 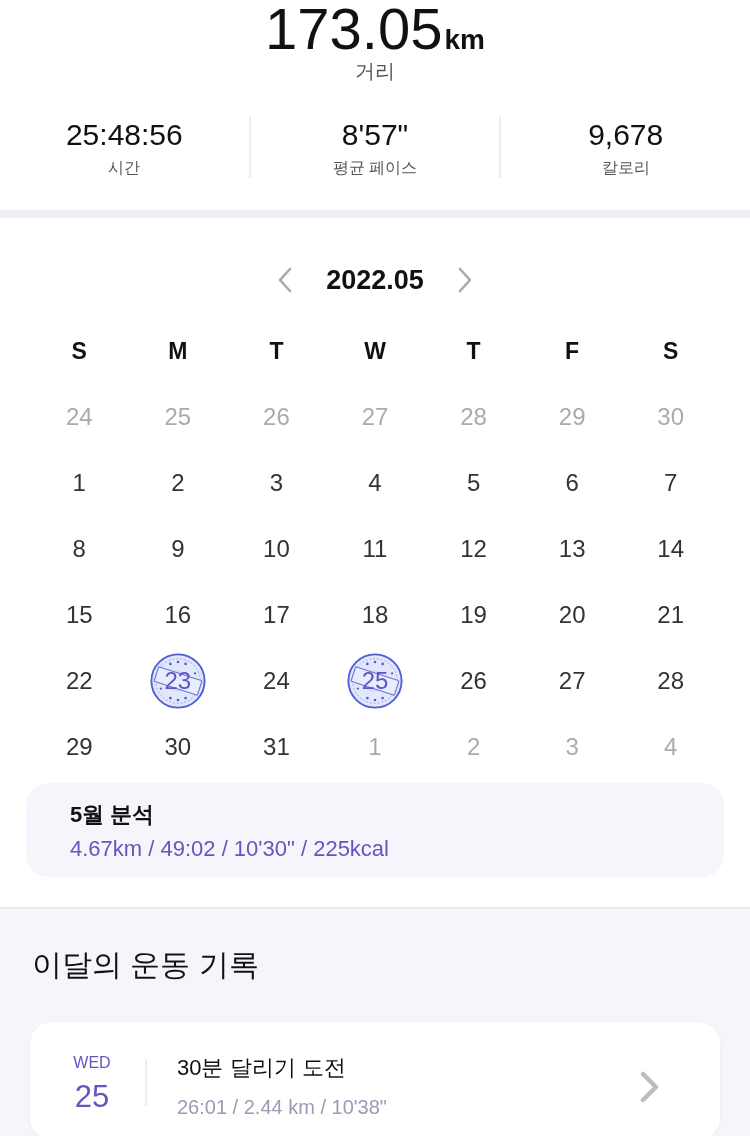 I want to click on calendar-day: 28, so click(x=671, y=681).